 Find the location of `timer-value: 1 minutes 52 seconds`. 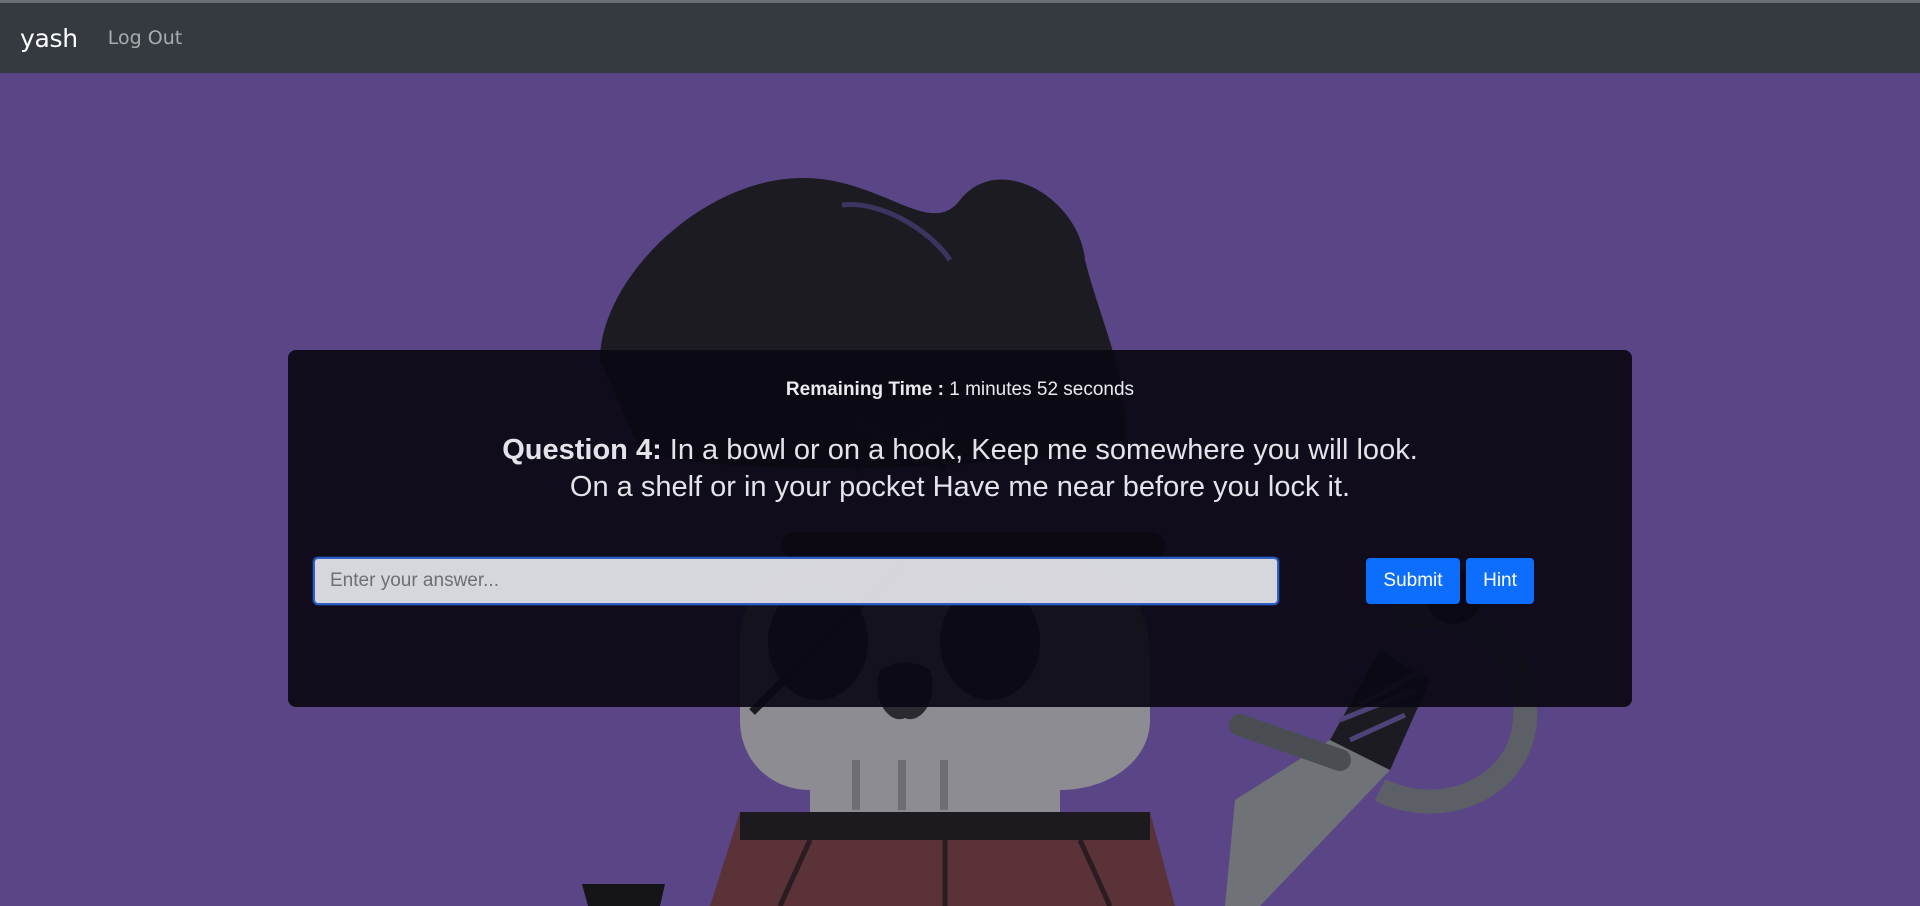

timer-value: 1 minutes 52 seconds is located at coordinates (1042, 389).